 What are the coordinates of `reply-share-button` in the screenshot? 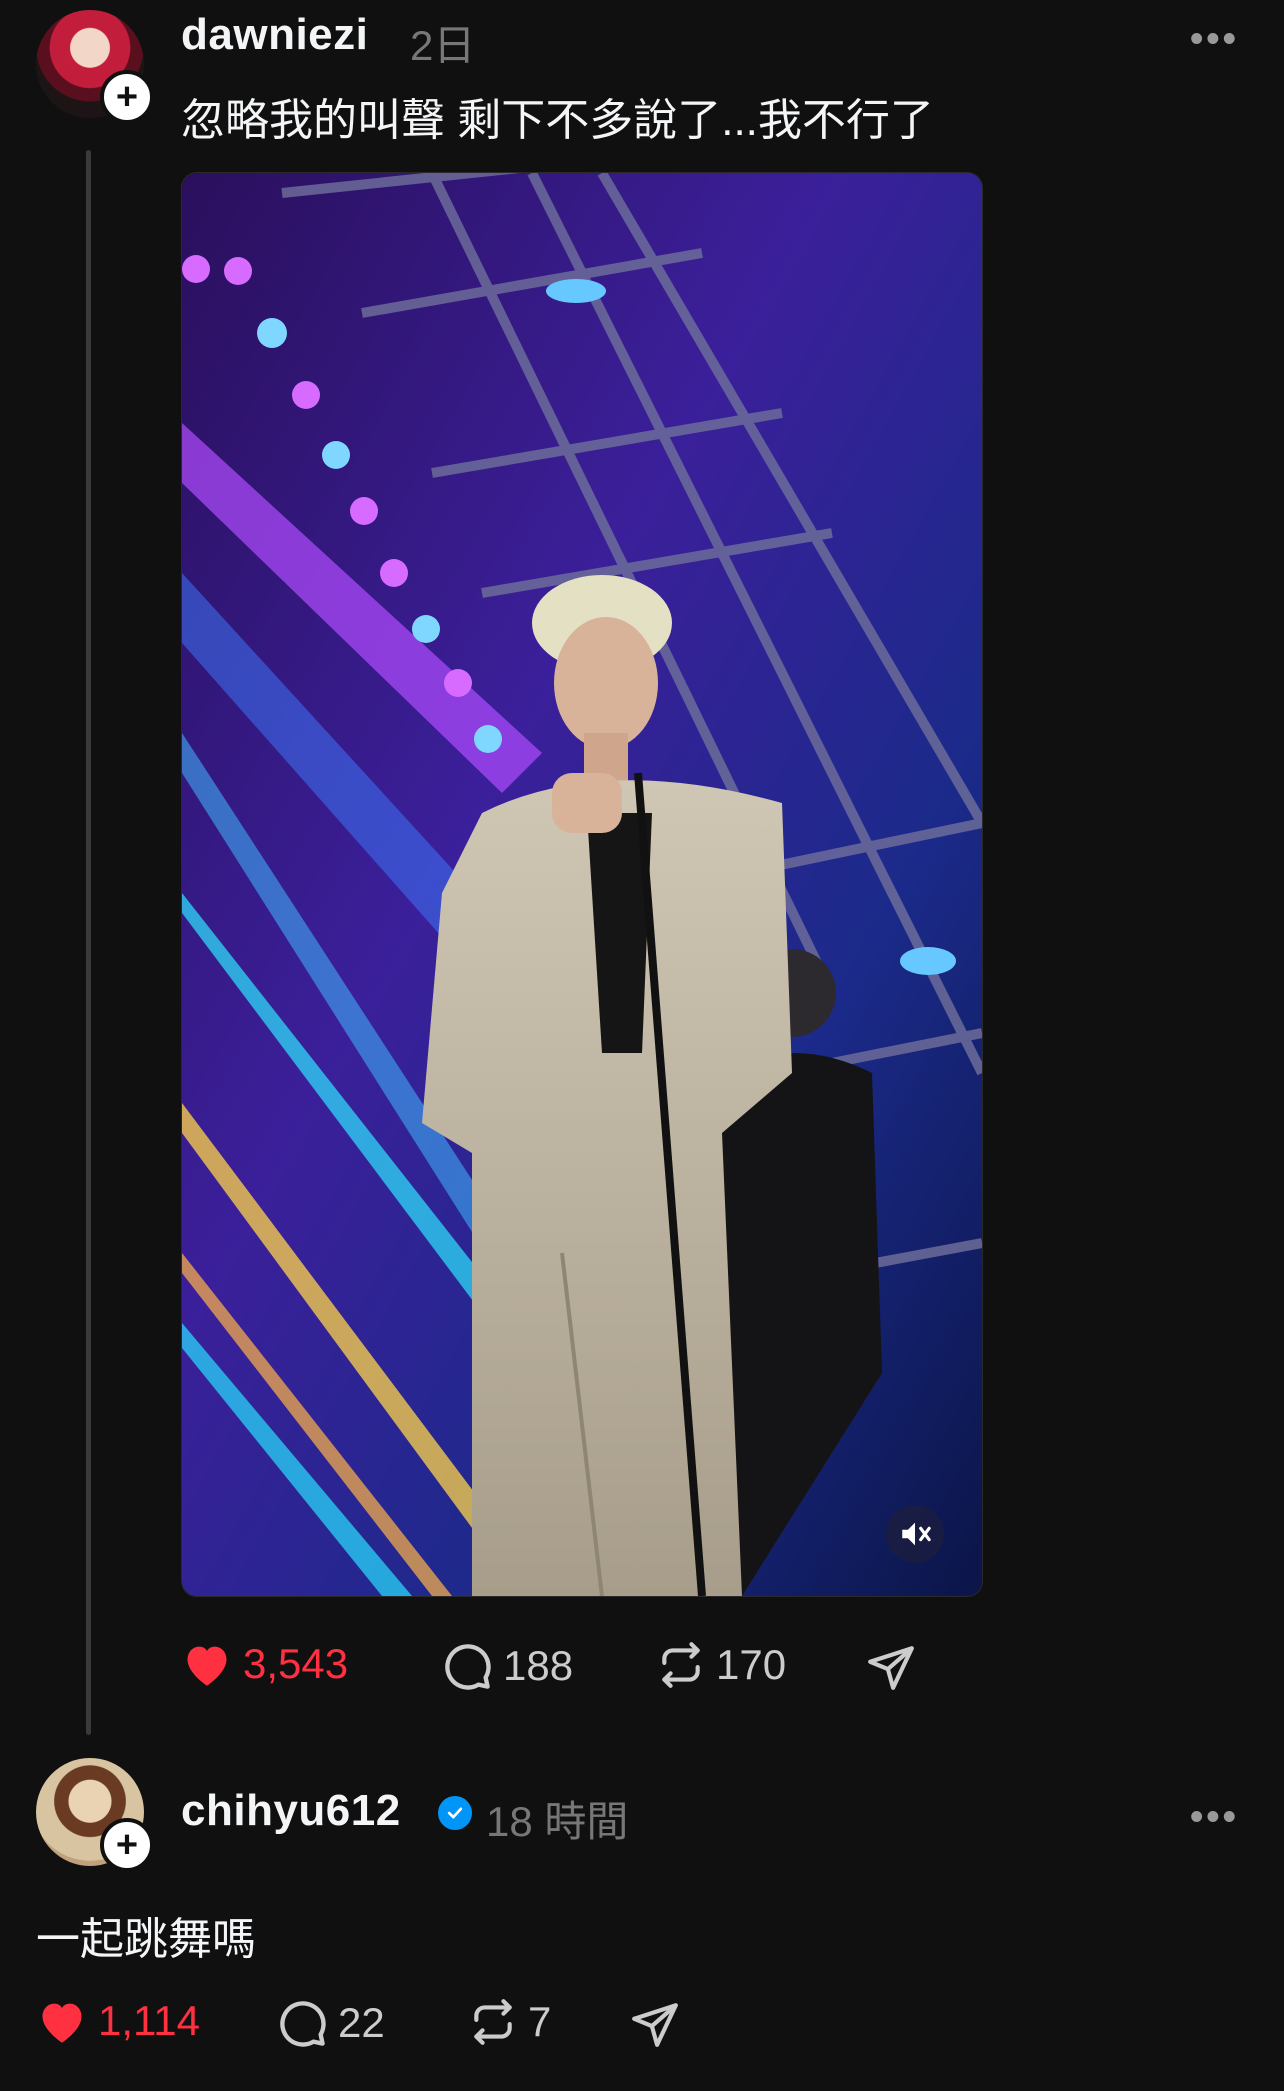 It's located at (655, 2024).